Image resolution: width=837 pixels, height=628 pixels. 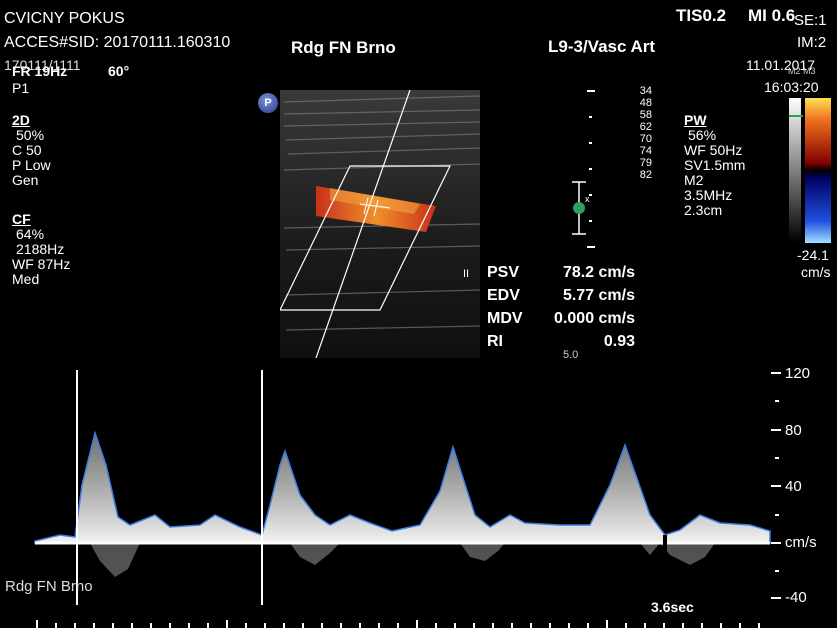 I want to click on preset-p1: P1, so click(x=21, y=88).